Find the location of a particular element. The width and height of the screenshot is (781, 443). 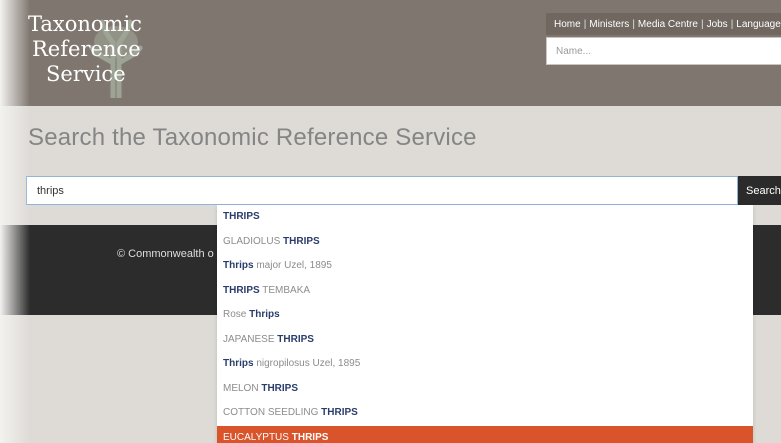

logo-line-3: Service is located at coordinates (86, 74).